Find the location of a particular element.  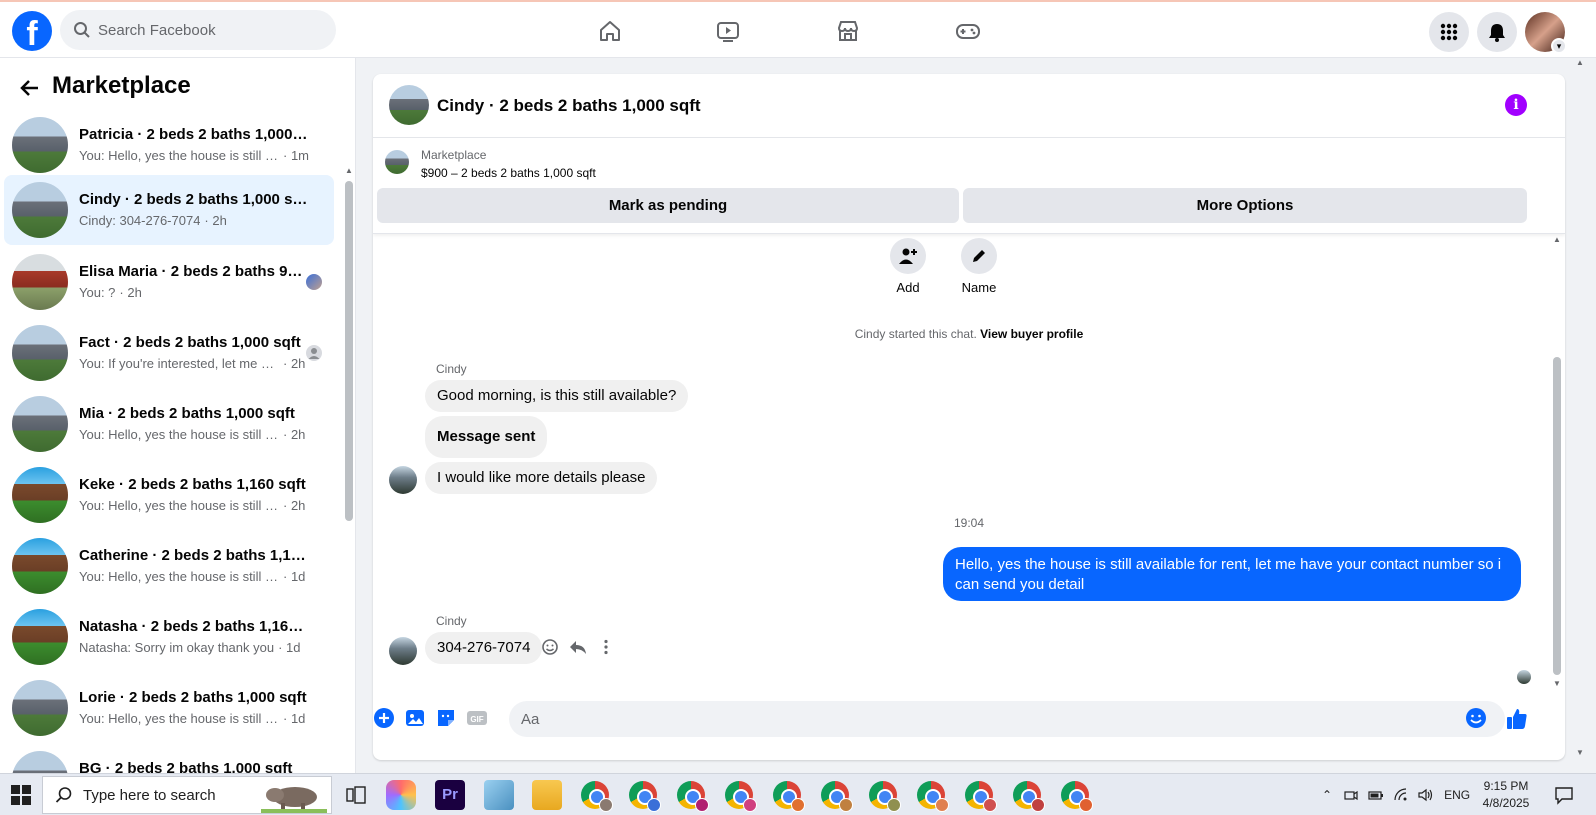

message-bubble: 304-276-7074 is located at coordinates (484, 648).